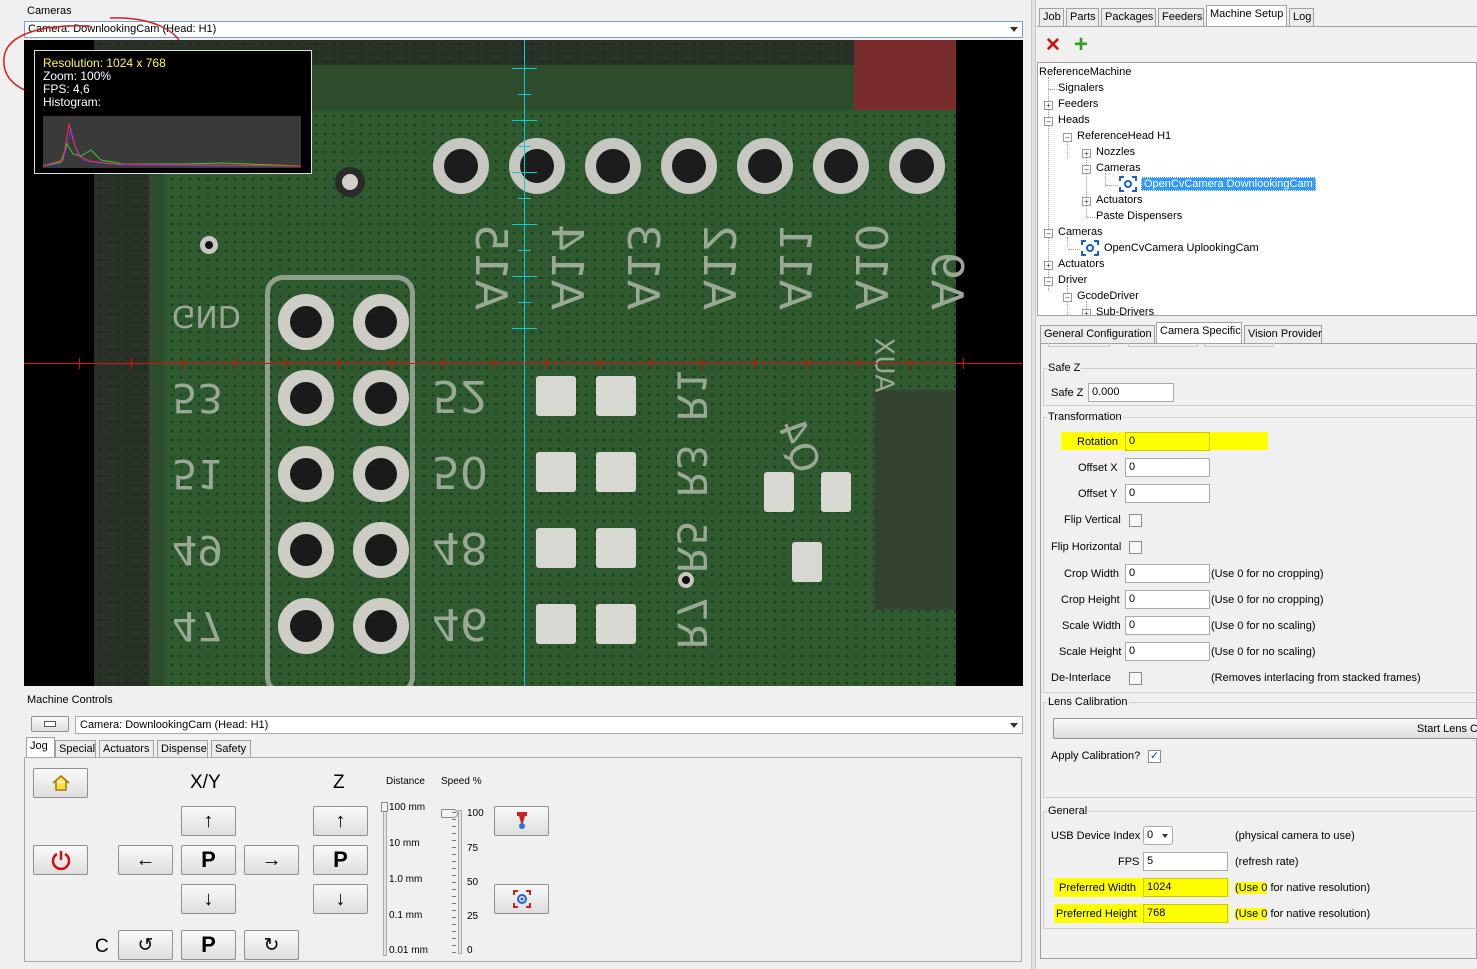 The width and height of the screenshot is (1477, 969). What do you see at coordinates (1080, 232) in the screenshot?
I see `tree-item-cameras: Cameras` at bounding box center [1080, 232].